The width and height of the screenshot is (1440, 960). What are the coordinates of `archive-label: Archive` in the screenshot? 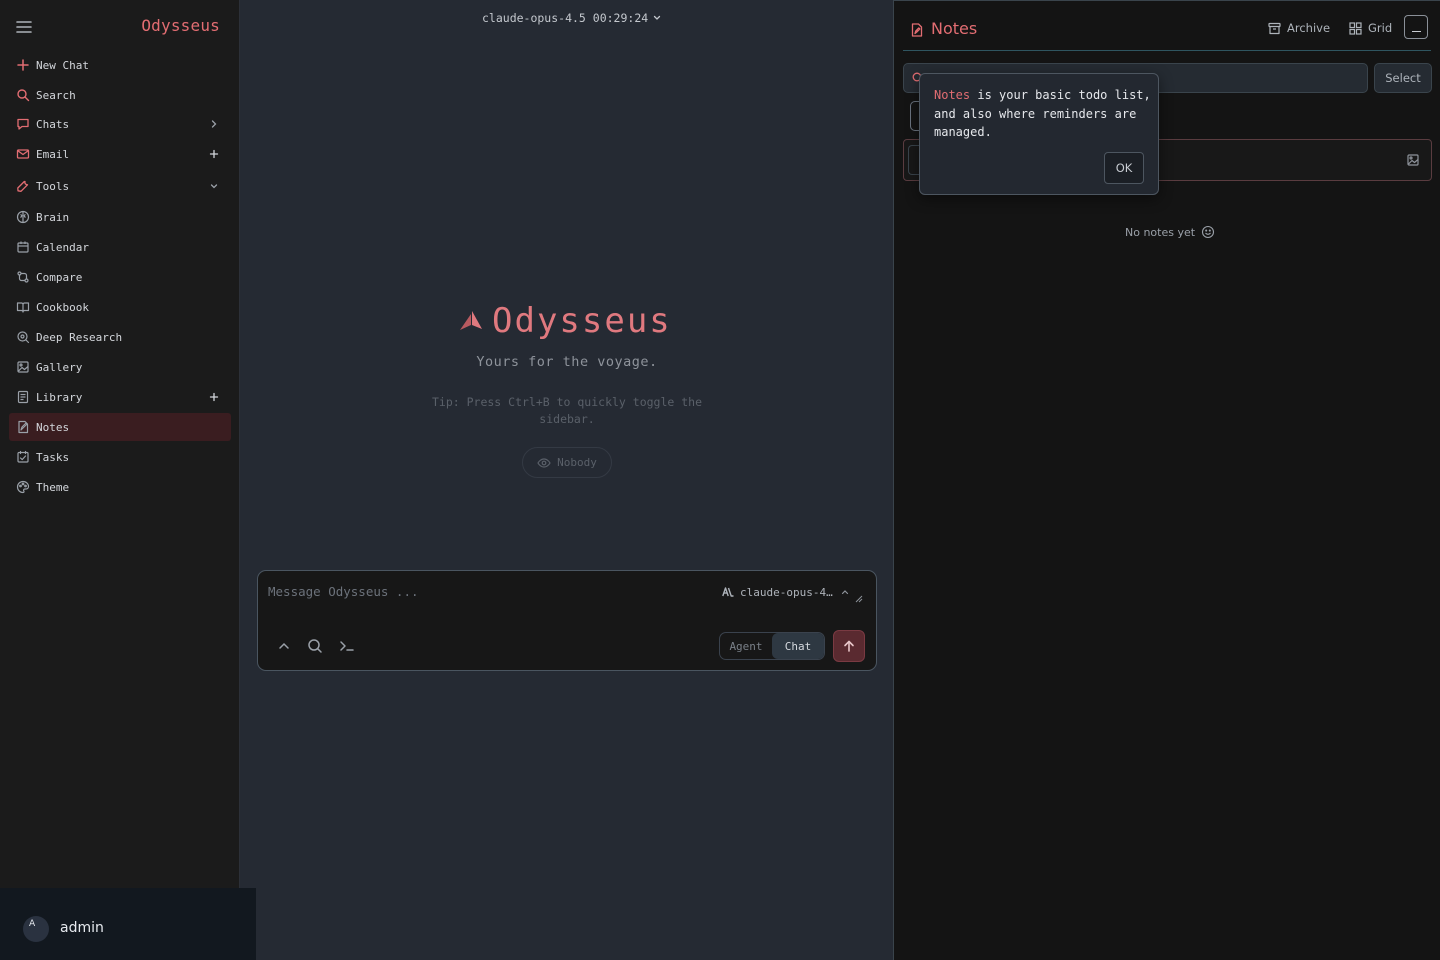 It's located at (1309, 28).